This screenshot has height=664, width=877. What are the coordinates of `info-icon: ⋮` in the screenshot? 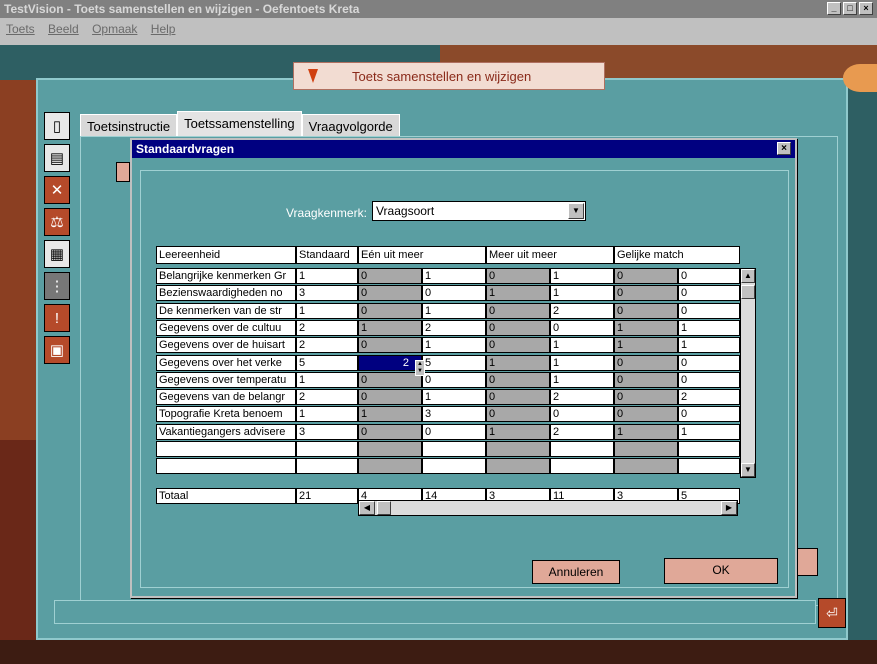 It's located at (57, 286).